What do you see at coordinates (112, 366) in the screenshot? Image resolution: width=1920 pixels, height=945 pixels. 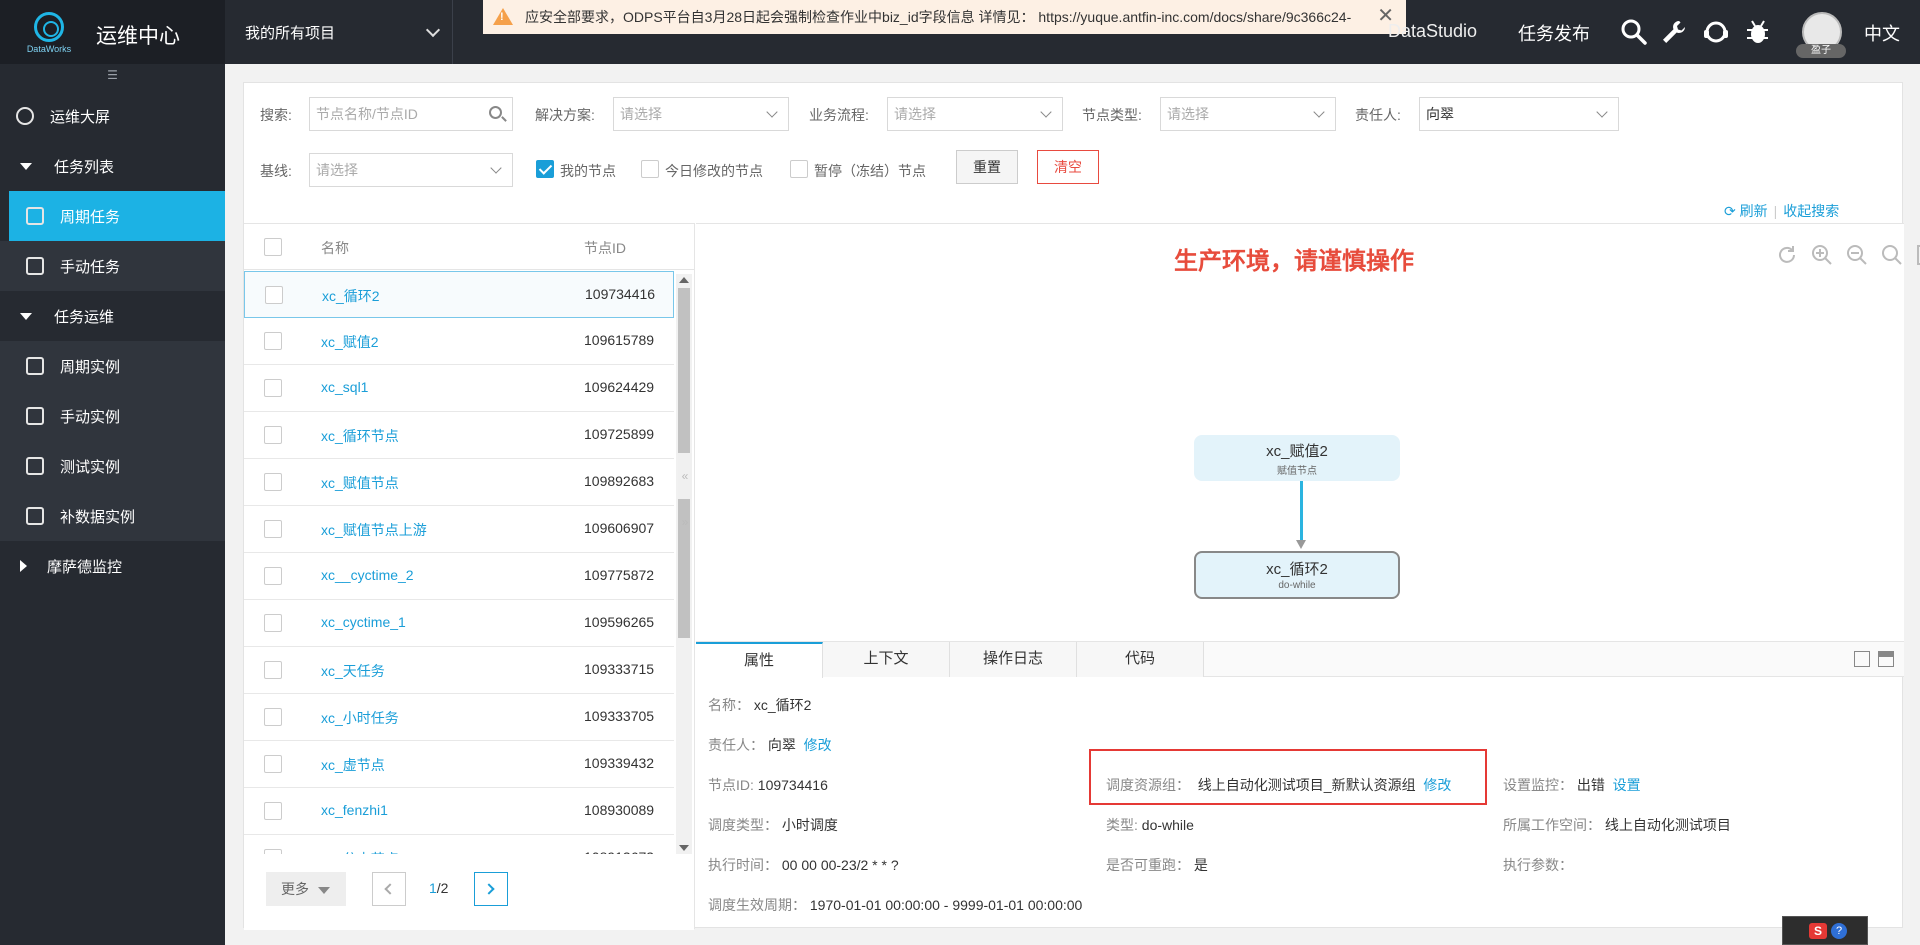 I see `sidebar-item-periodic-instances: 周期实例` at bounding box center [112, 366].